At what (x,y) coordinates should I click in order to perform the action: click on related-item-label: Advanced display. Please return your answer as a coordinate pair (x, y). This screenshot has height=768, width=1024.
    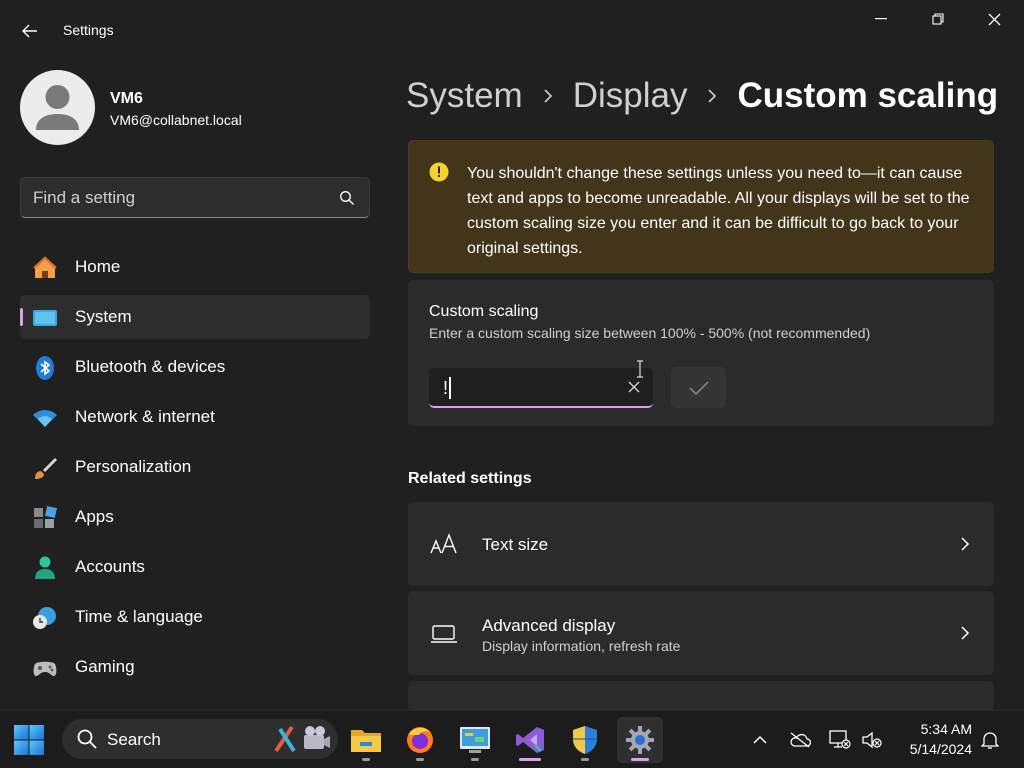
    Looking at the image, I should click on (549, 625).